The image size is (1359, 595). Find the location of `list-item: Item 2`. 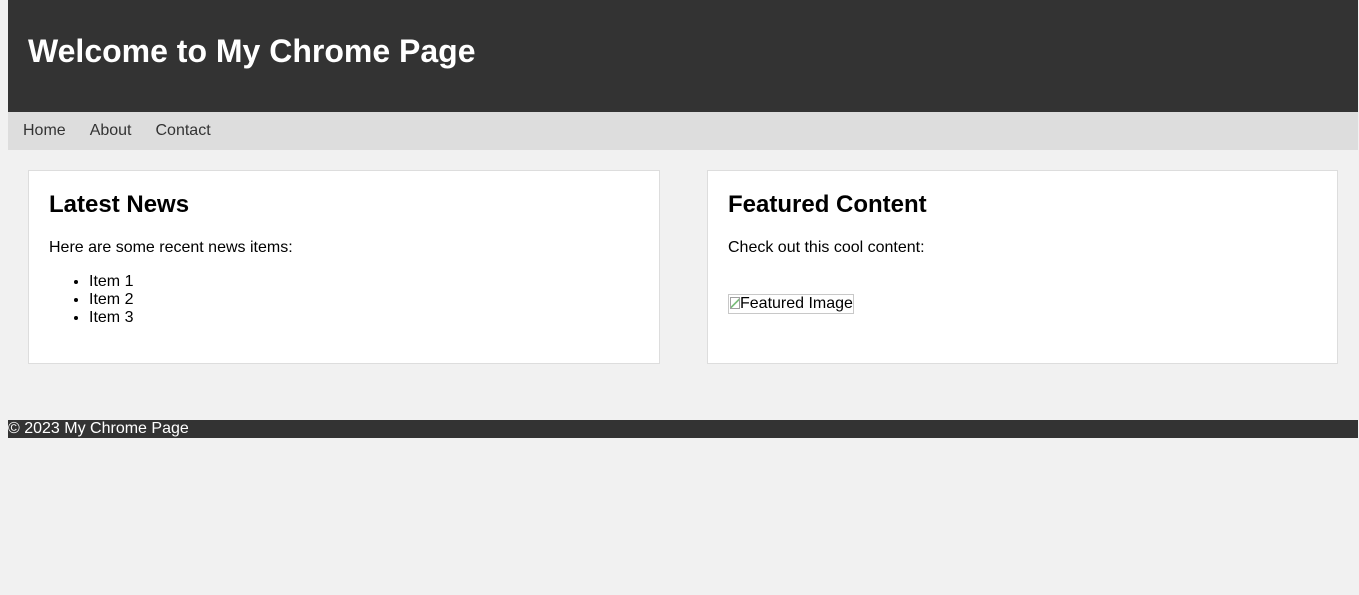

list-item: Item 2 is located at coordinates (364, 300).